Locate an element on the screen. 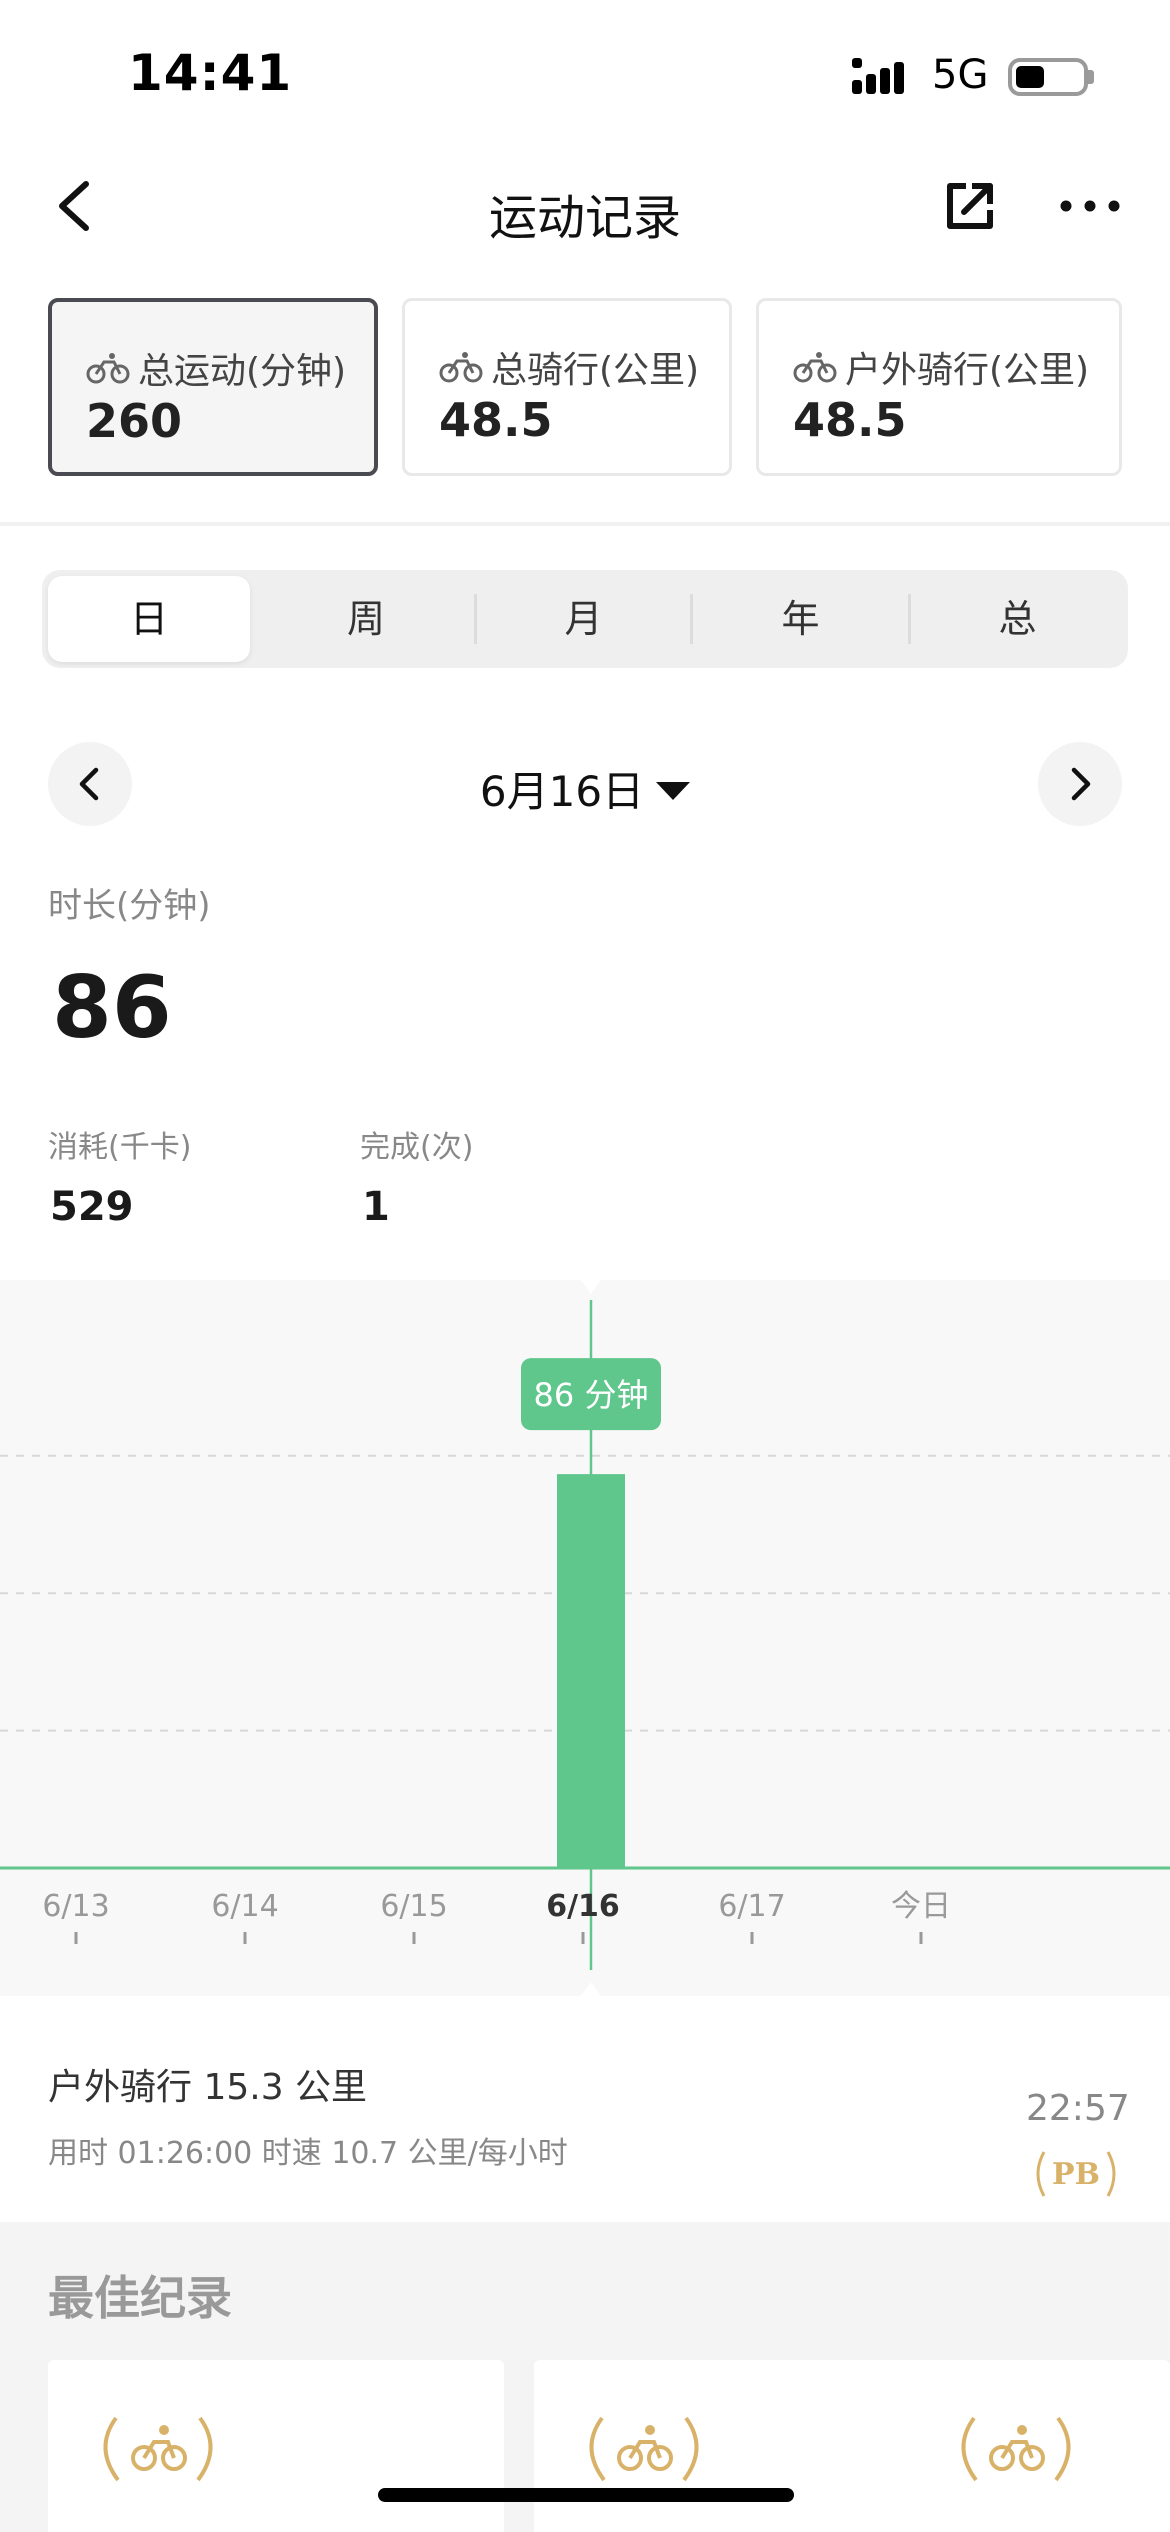 The height and width of the screenshot is (2532, 1170). chevron-right-icon is located at coordinates (1081, 784).